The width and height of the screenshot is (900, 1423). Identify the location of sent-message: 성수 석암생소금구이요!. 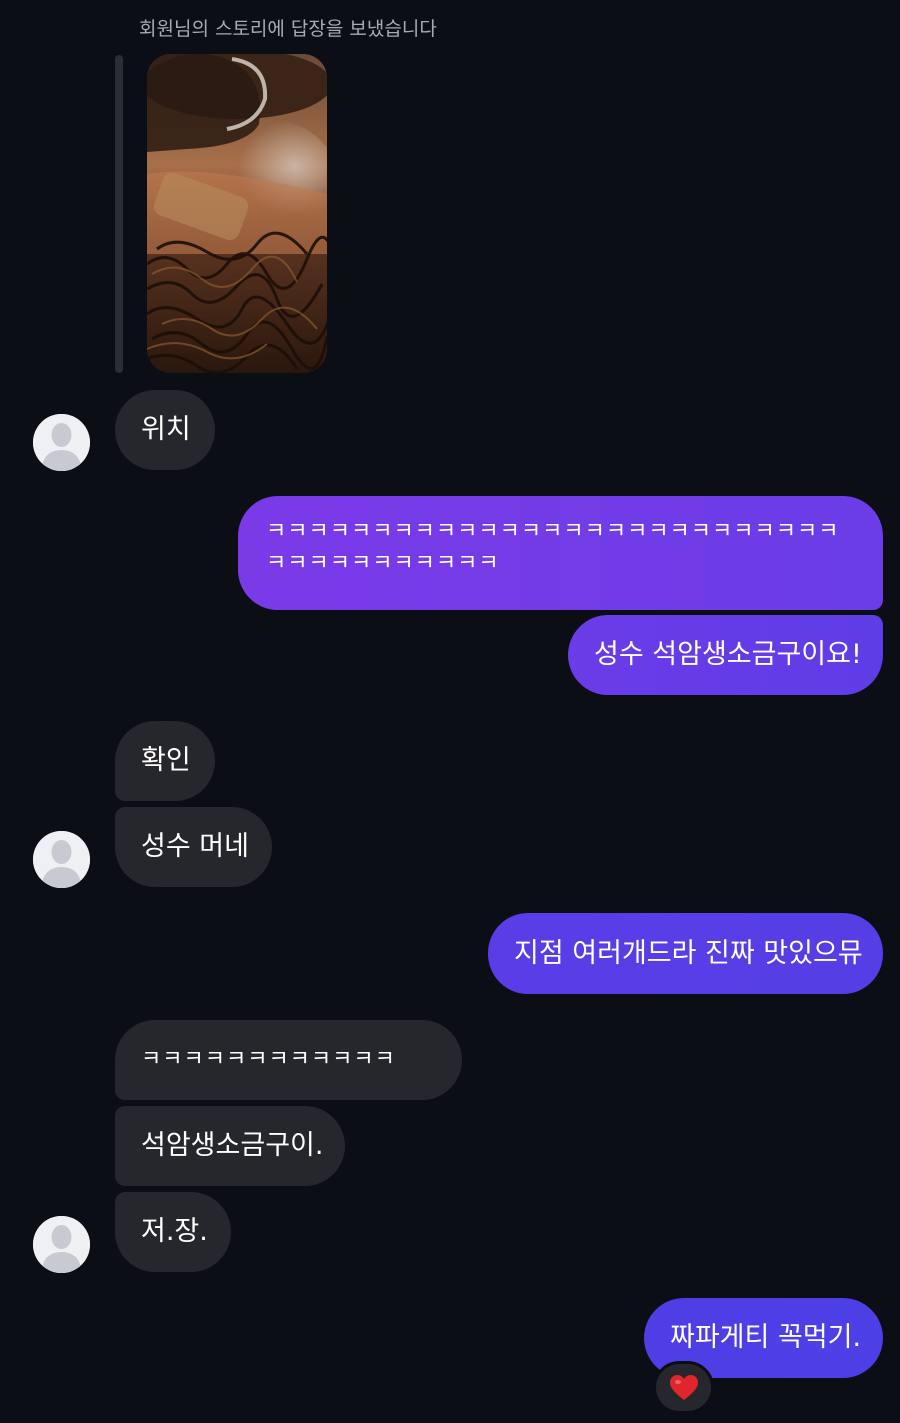
(725, 655).